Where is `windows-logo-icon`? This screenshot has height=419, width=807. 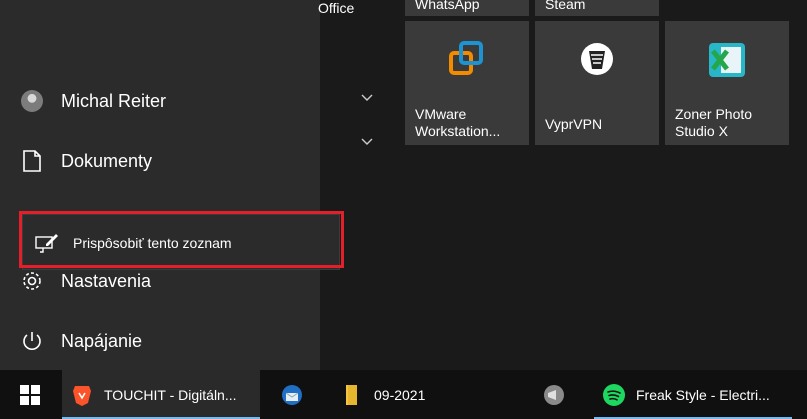
windows-logo-icon is located at coordinates (30, 394).